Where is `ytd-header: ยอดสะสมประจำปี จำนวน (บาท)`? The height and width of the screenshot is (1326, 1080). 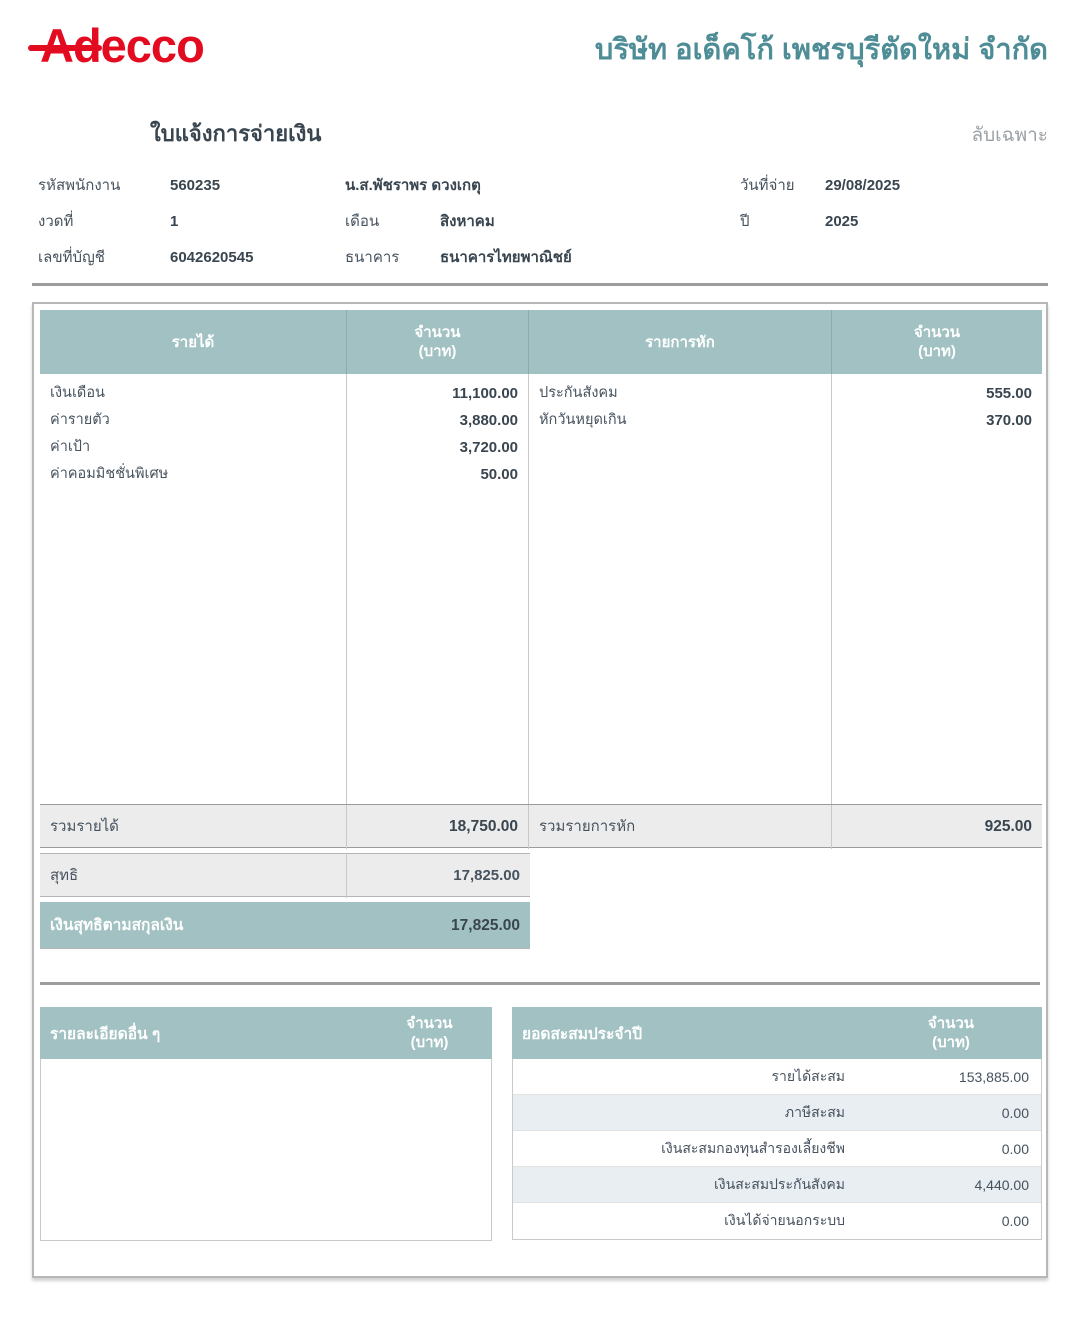 ytd-header: ยอดสะสมประจำปี จำนวน (บาท) is located at coordinates (777, 1033).